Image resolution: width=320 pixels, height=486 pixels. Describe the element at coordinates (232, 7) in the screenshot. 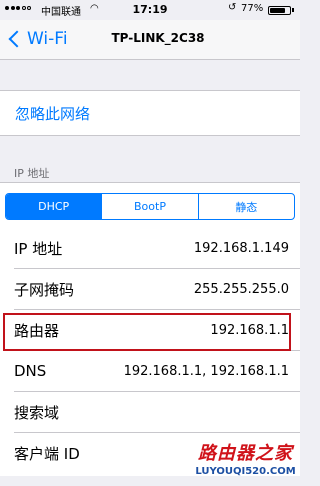

I see `rotation-lock-icon: ↺` at that location.